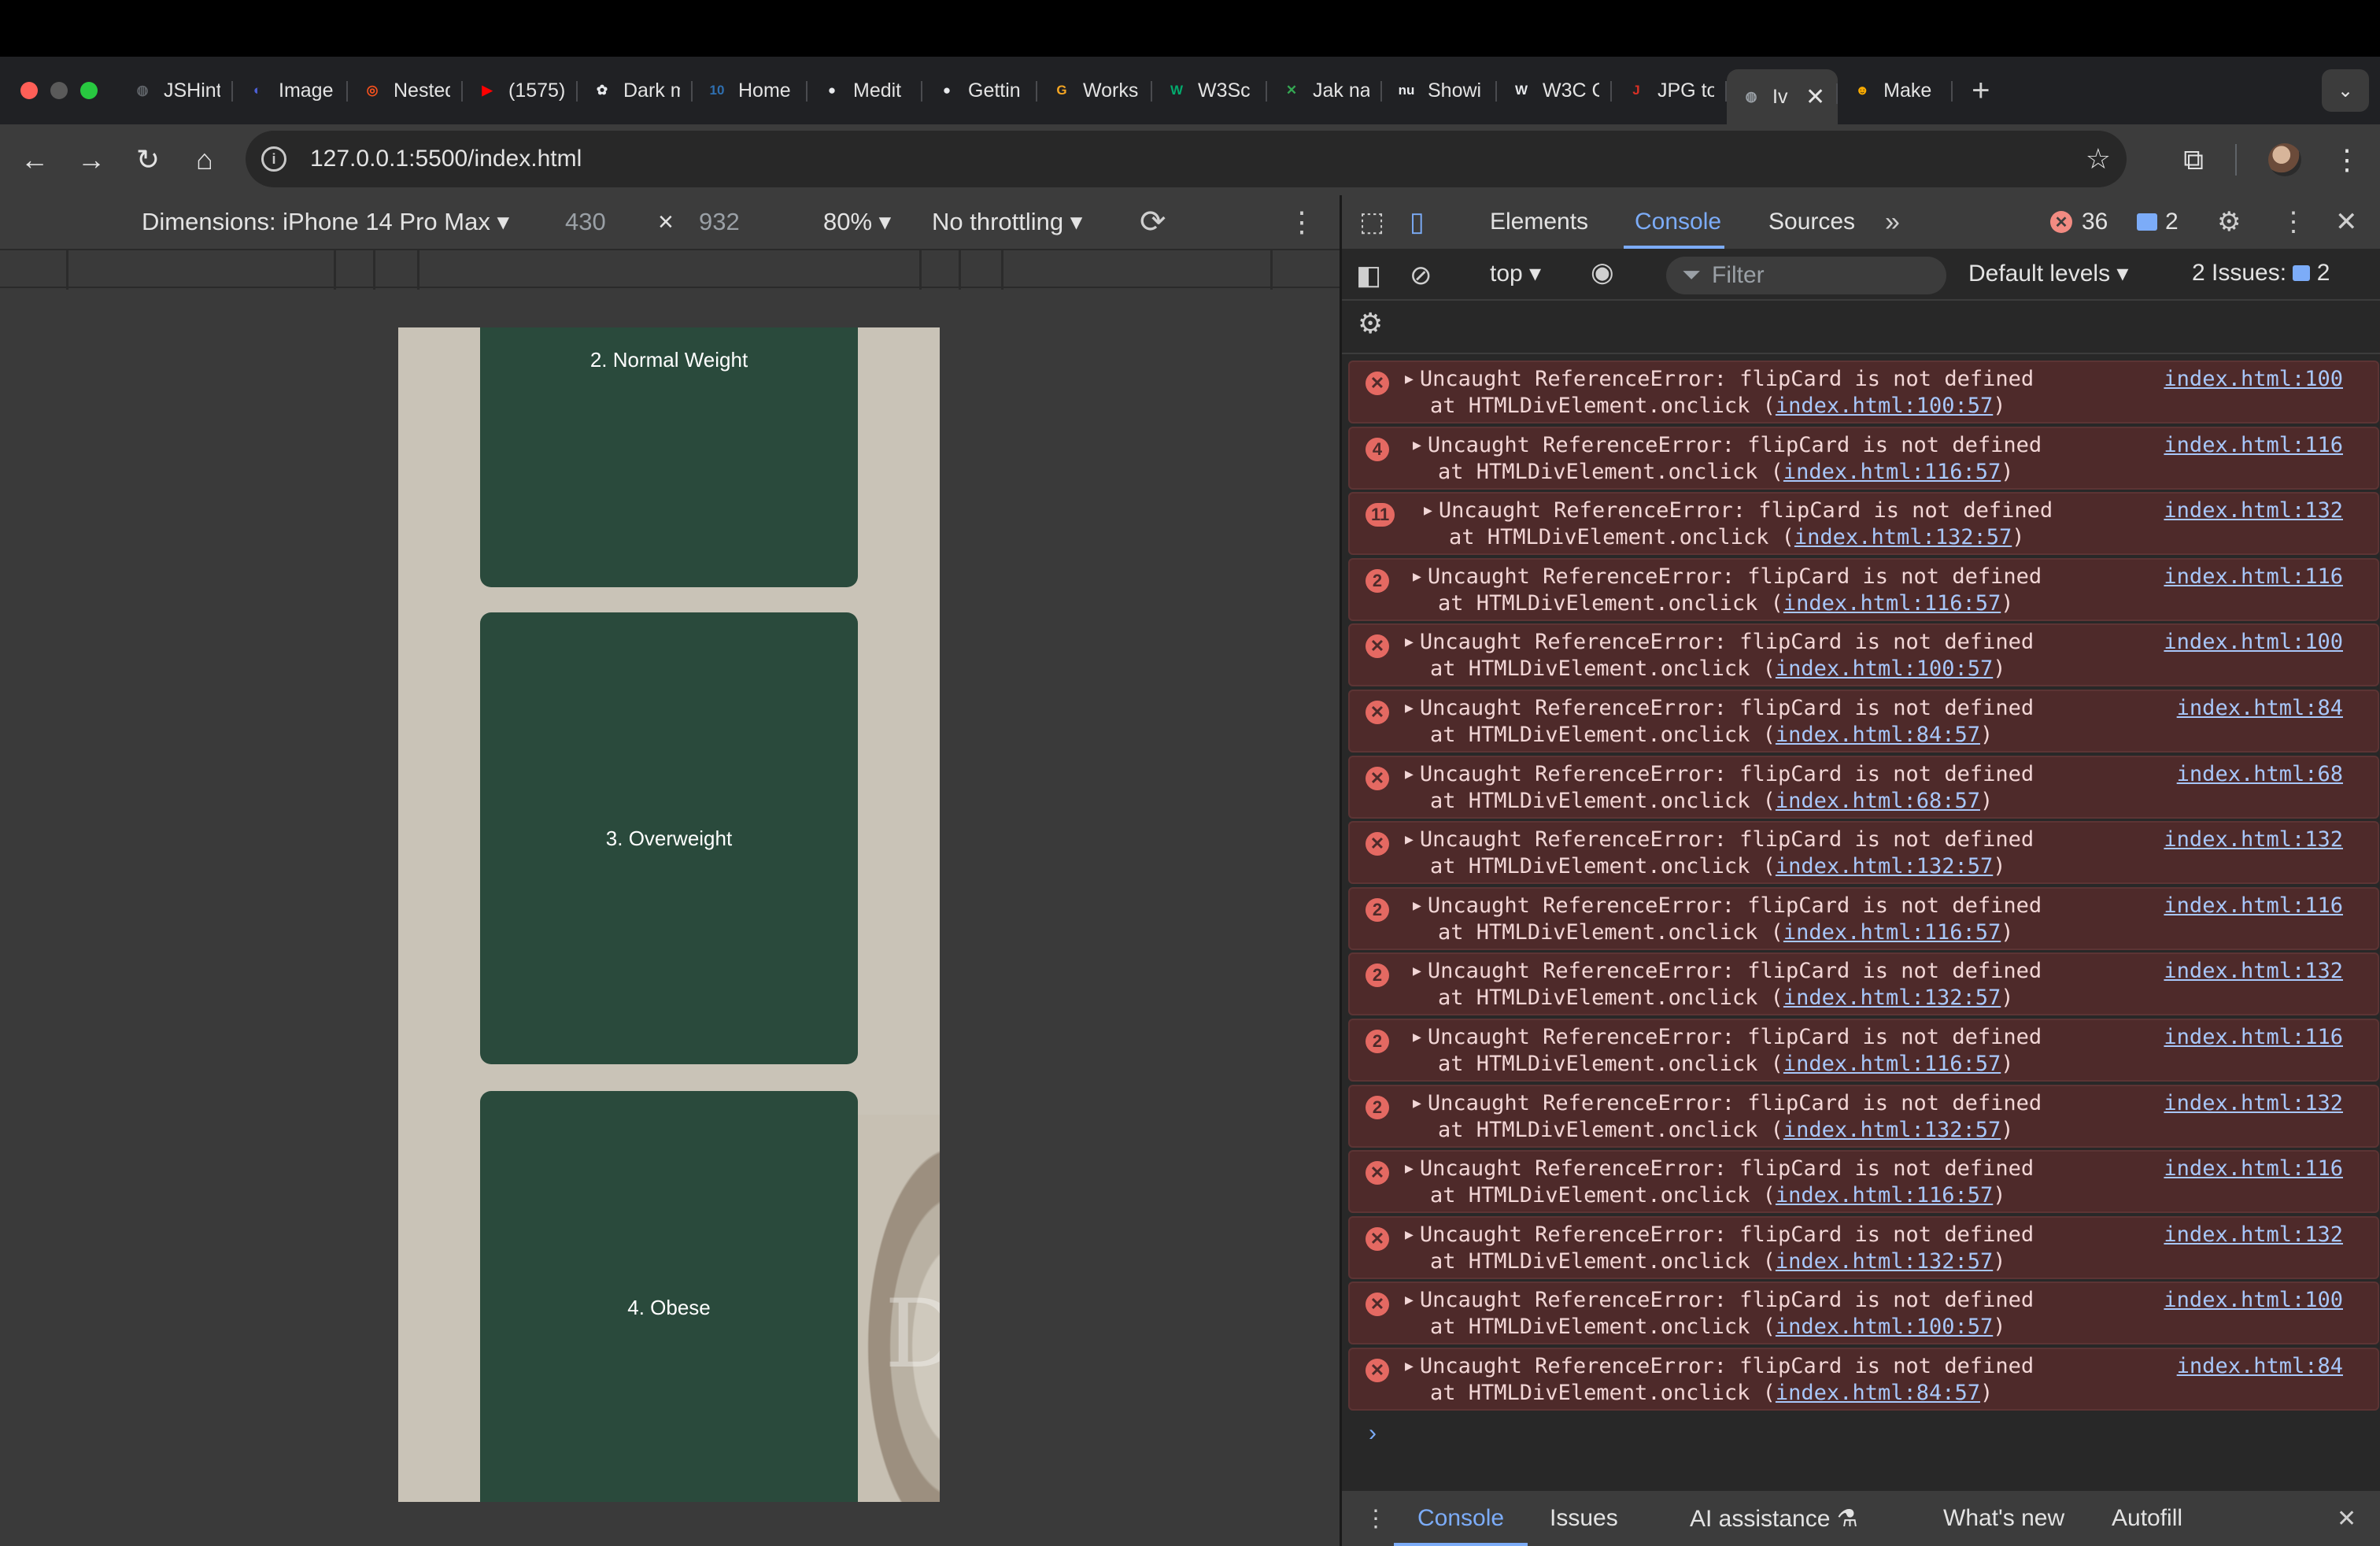 The image size is (2380, 1546). What do you see at coordinates (1368, 275) in the screenshot?
I see `sidebar-toggle-icon: ◧` at bounding box center [1368, 275].